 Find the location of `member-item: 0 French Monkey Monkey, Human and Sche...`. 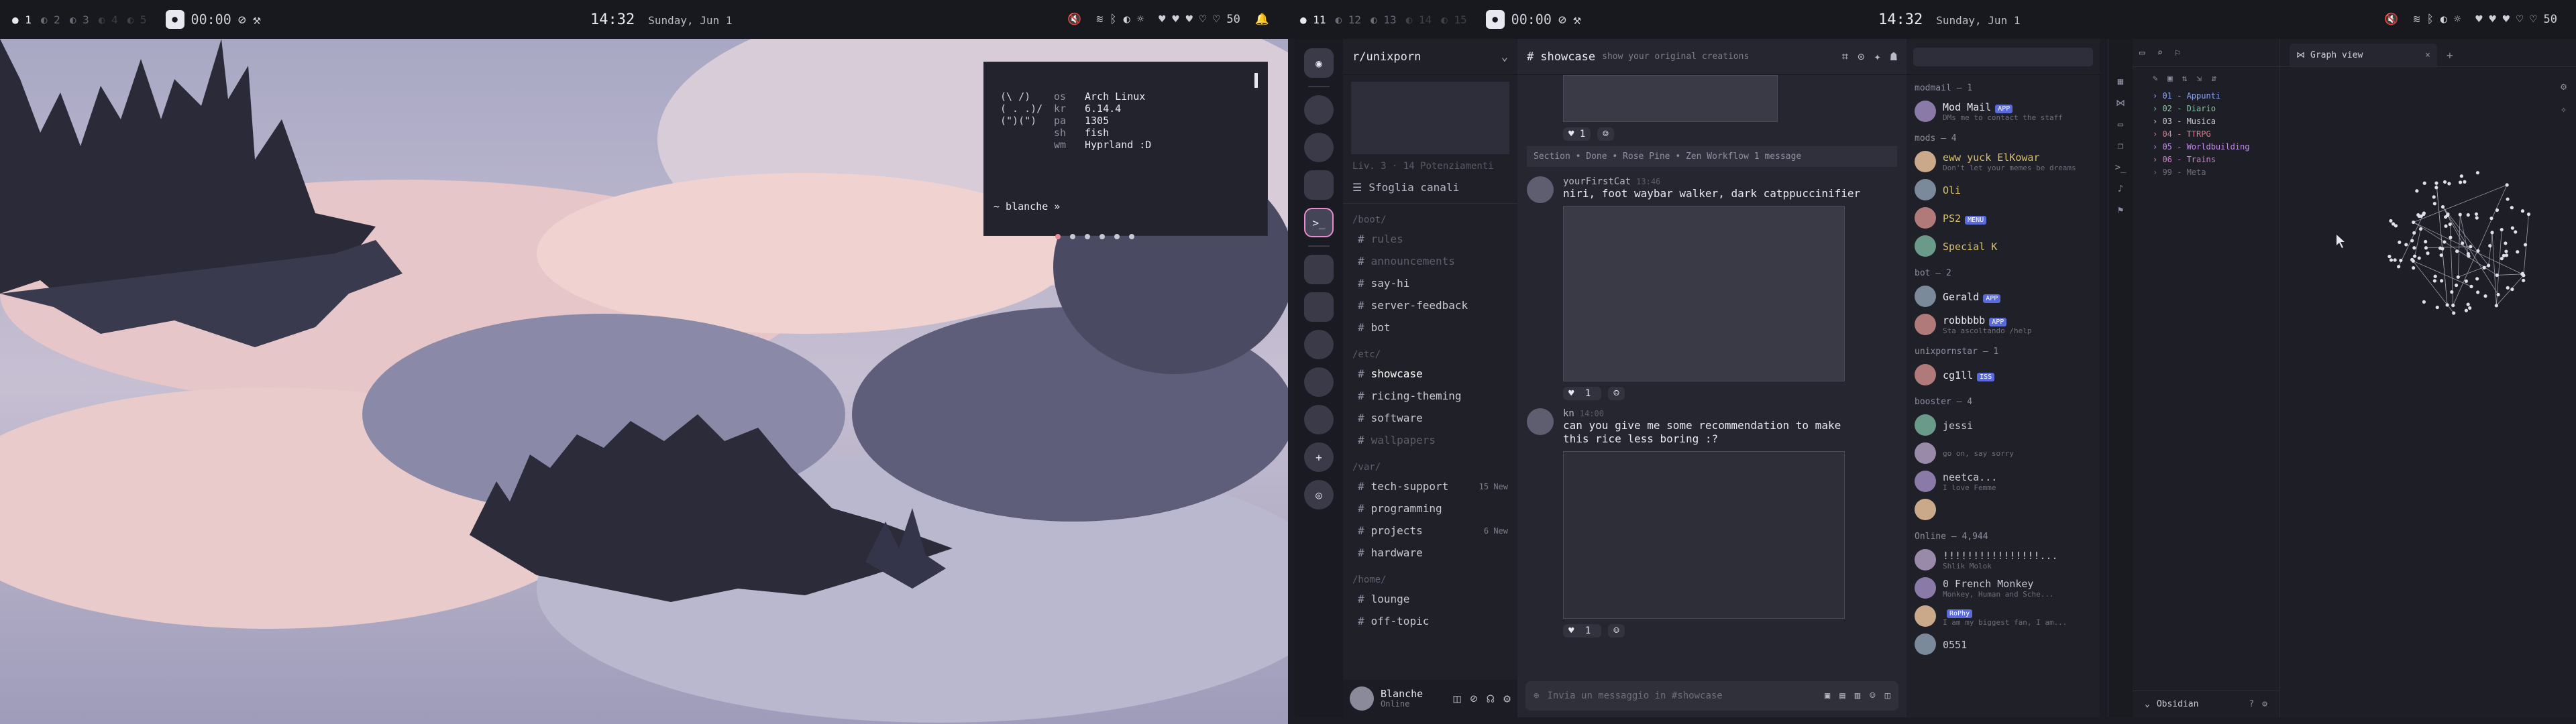

member-item: 0 French Monkey Monkey, Human and Sche... is located at coordinates (2003, 588).